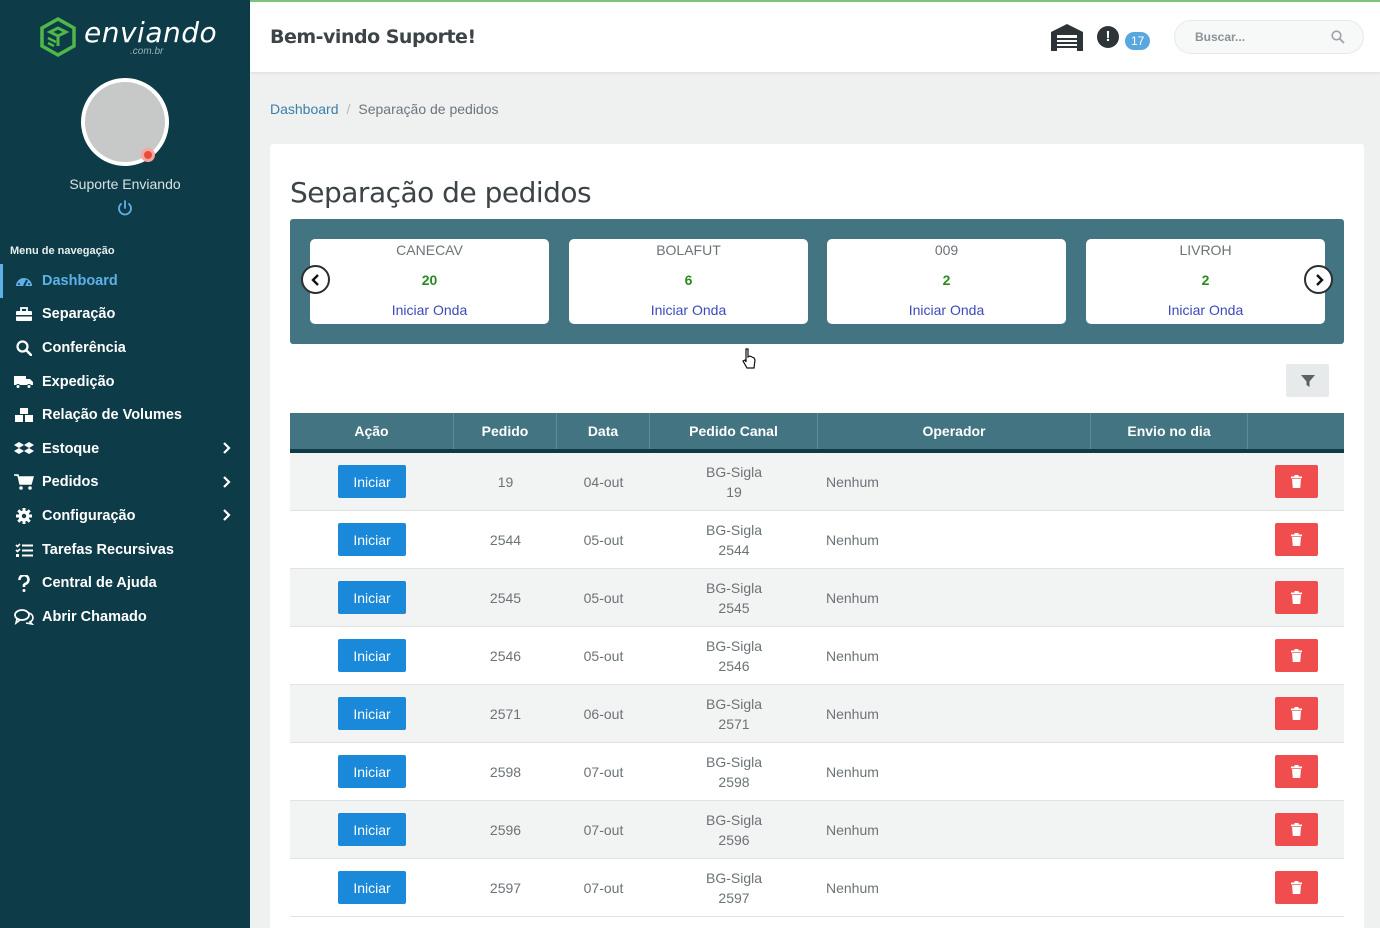 The image size is (1380, 928). Describe the element at coordinates (734, 431) in the screenshot. I see `column-header: Pedido Canal` at that location.